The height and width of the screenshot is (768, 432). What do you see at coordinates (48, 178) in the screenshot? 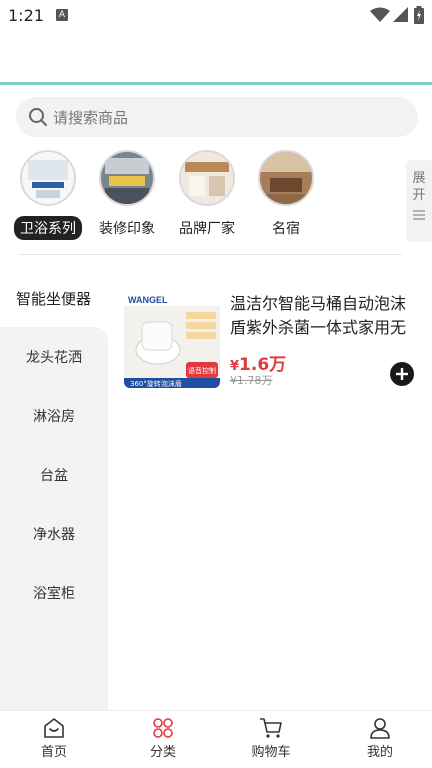
I see `category-thumb-bathroom` at bounding box center [48, 178].